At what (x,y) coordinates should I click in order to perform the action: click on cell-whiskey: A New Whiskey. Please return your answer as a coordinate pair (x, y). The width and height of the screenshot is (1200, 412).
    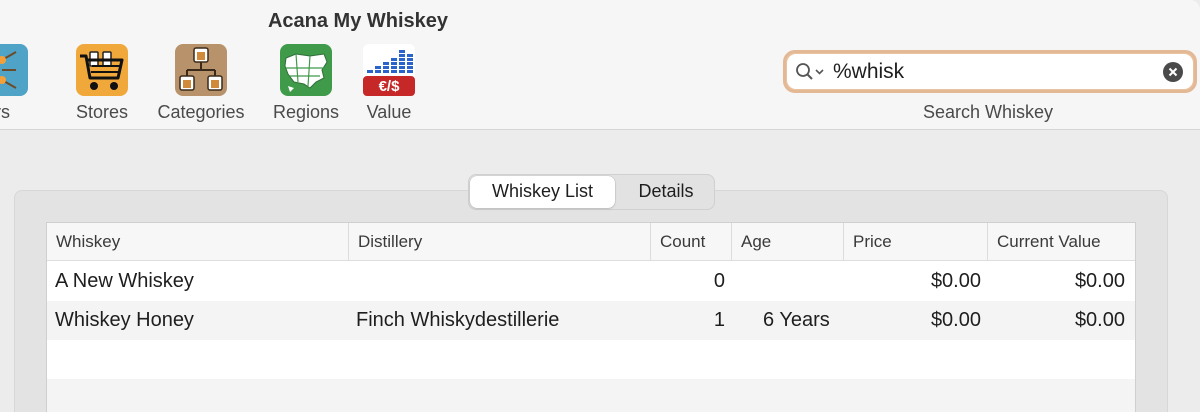
    Looking at the image, I should click on (124, 281).